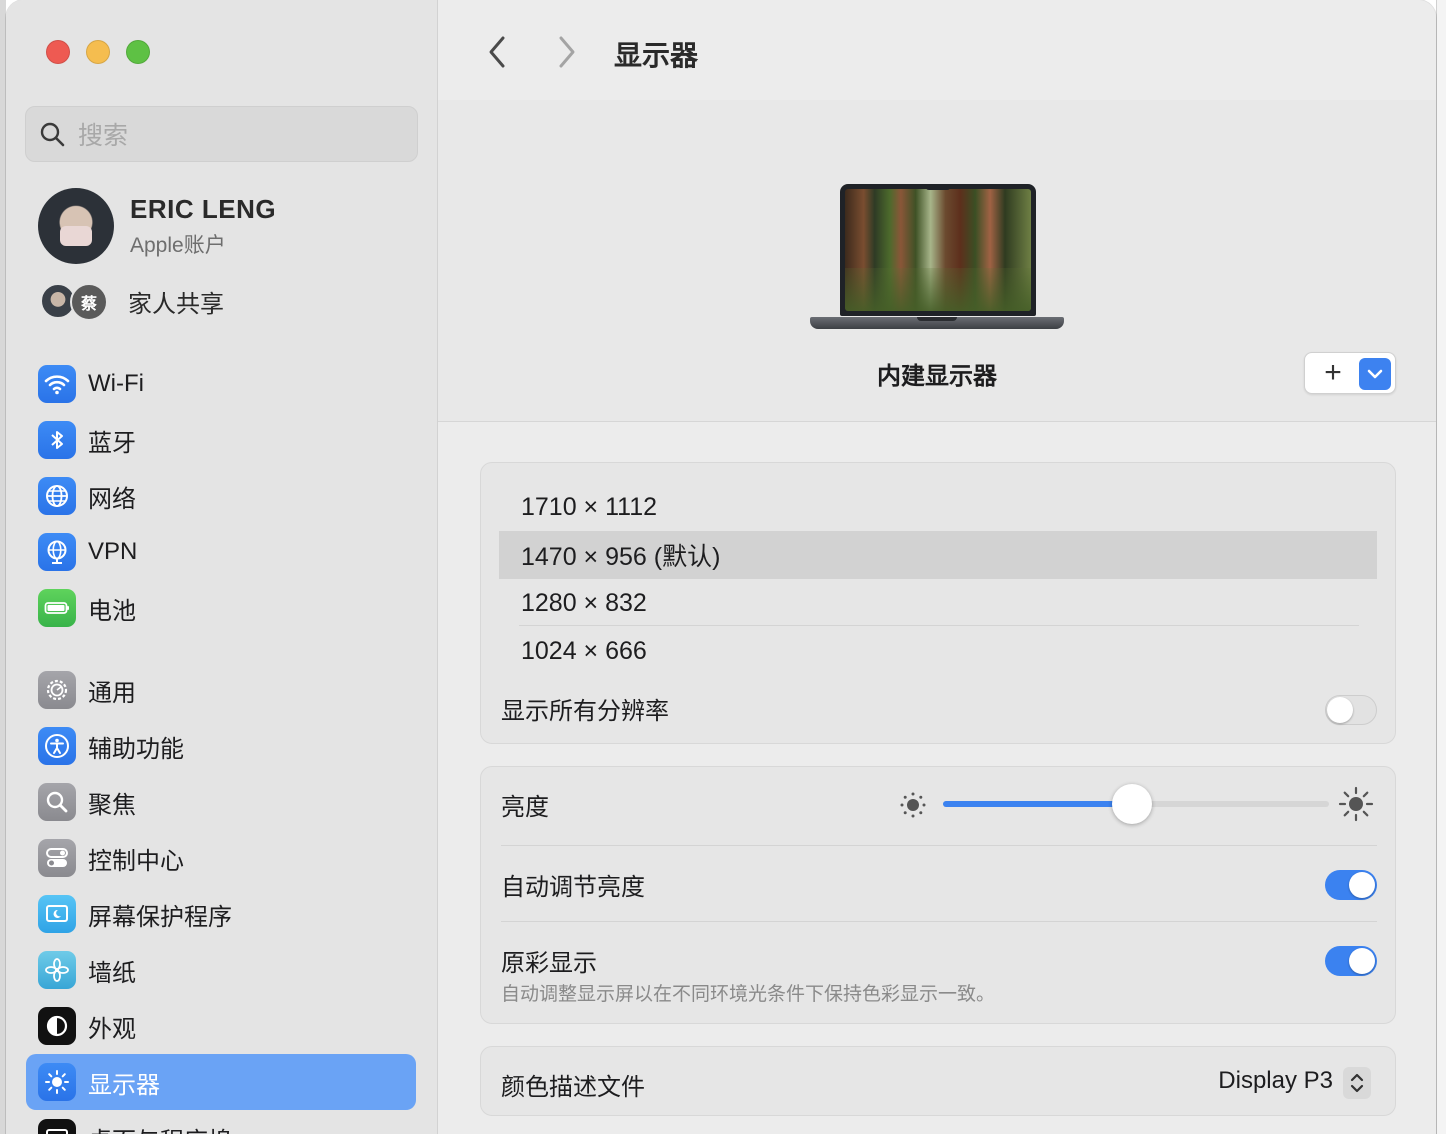 The height and width of the screenshot is (1134, 1446). Describe the element at coordinates (938, 507) in the screenshot. I see `resolution-option: 1710 × 1112` at that location.